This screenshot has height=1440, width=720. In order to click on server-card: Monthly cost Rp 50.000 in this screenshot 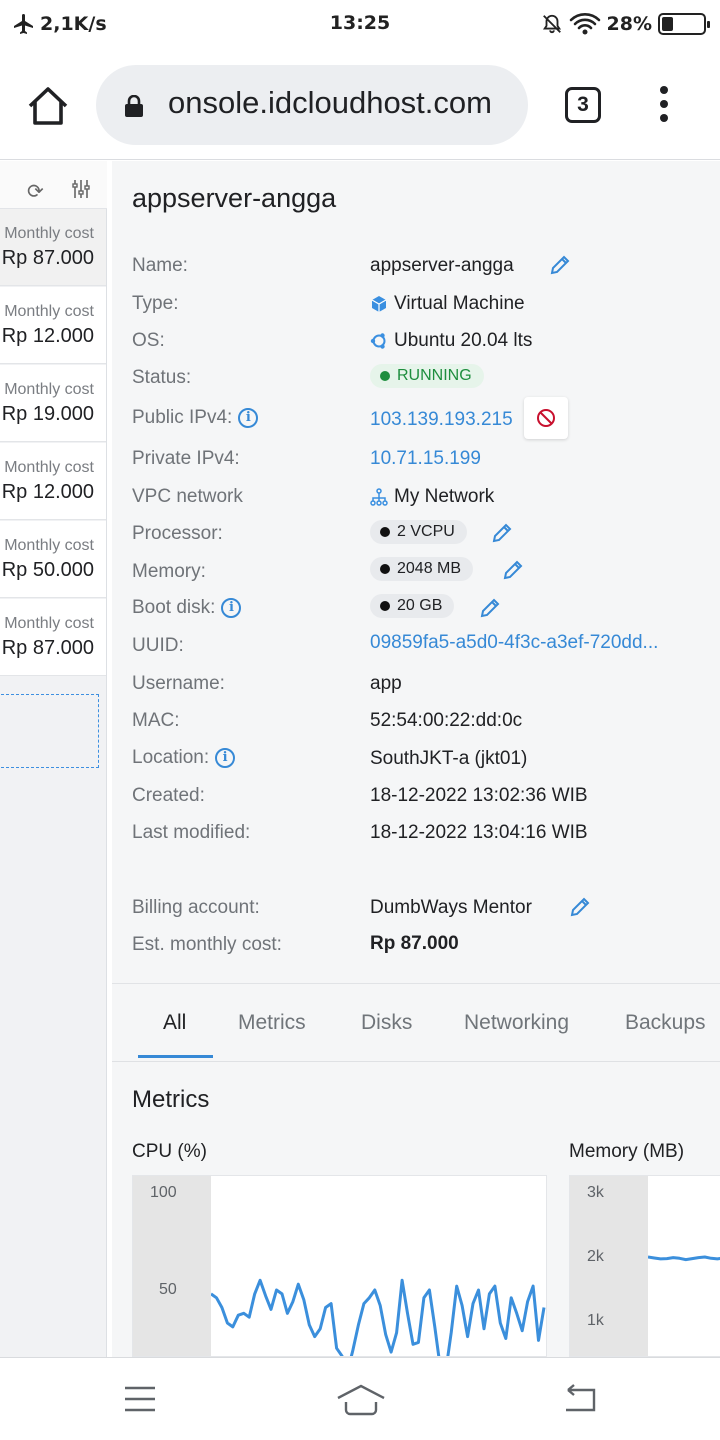, I will do `click(53, 559)`.